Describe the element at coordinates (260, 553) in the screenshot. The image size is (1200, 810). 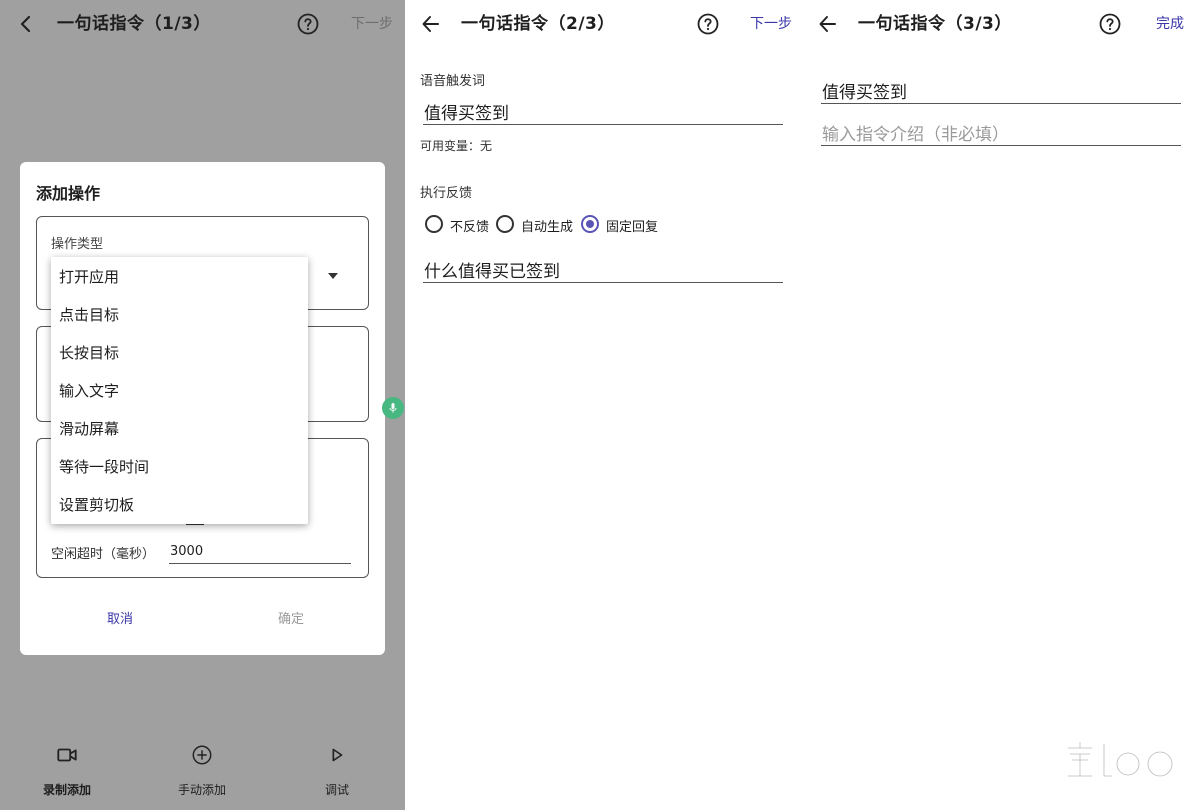
I see `timeout-input: 3000` at that location.